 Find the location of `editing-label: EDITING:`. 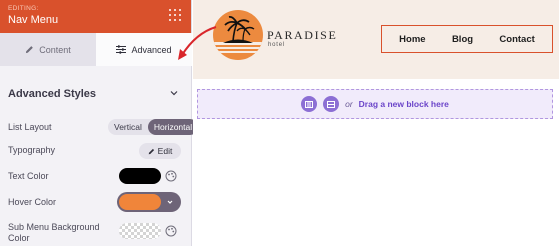

editing-label: EDITING: is located at coordinates (23, 8).